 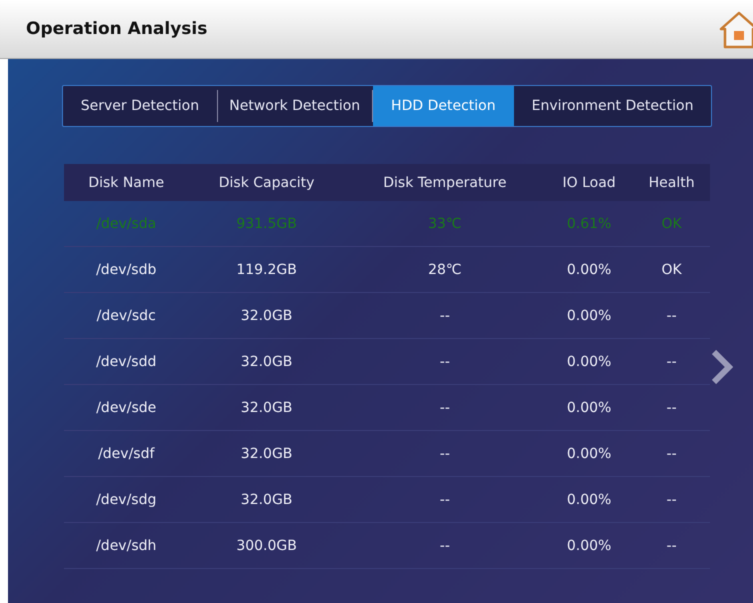 I want to click on table-cell: /dev/sdg, so click(x=126, y=499).